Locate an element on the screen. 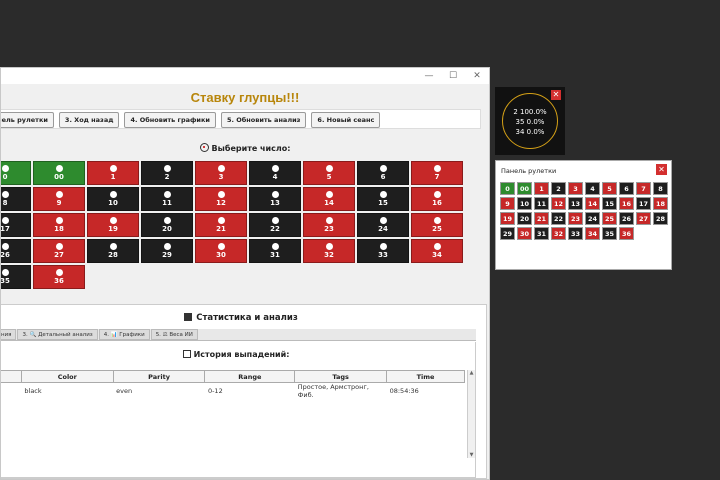 This screenshot has height=480, width=720. number-cell-24: 24 is located at coordinates (383, 225).